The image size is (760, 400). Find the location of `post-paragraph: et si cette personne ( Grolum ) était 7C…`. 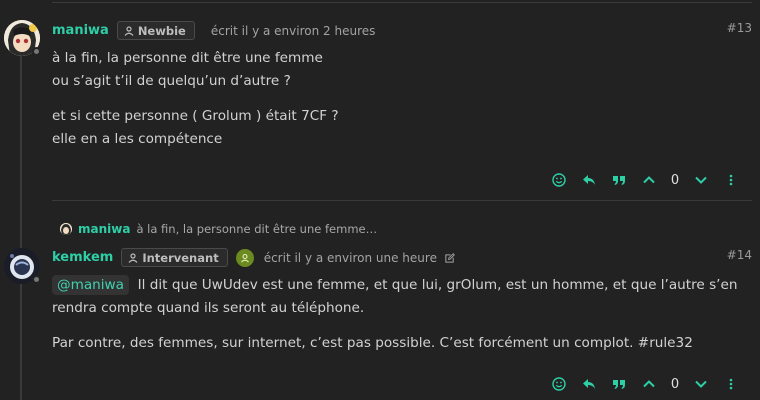

post-paragraph: et si cette personne ( Grolum ) était 7C… is located at coordinates (195, 127).